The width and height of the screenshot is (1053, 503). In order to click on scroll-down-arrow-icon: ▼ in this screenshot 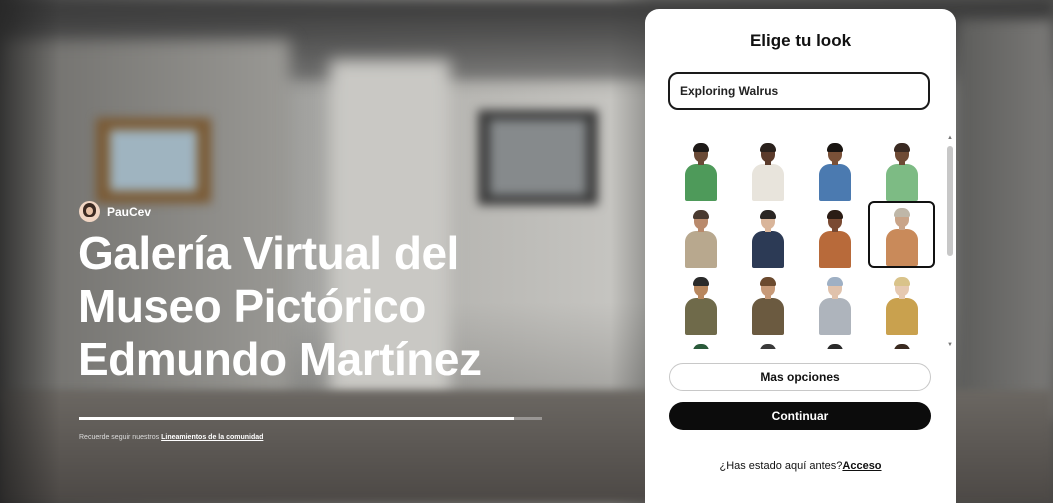, I will do `click(950, 345)`.